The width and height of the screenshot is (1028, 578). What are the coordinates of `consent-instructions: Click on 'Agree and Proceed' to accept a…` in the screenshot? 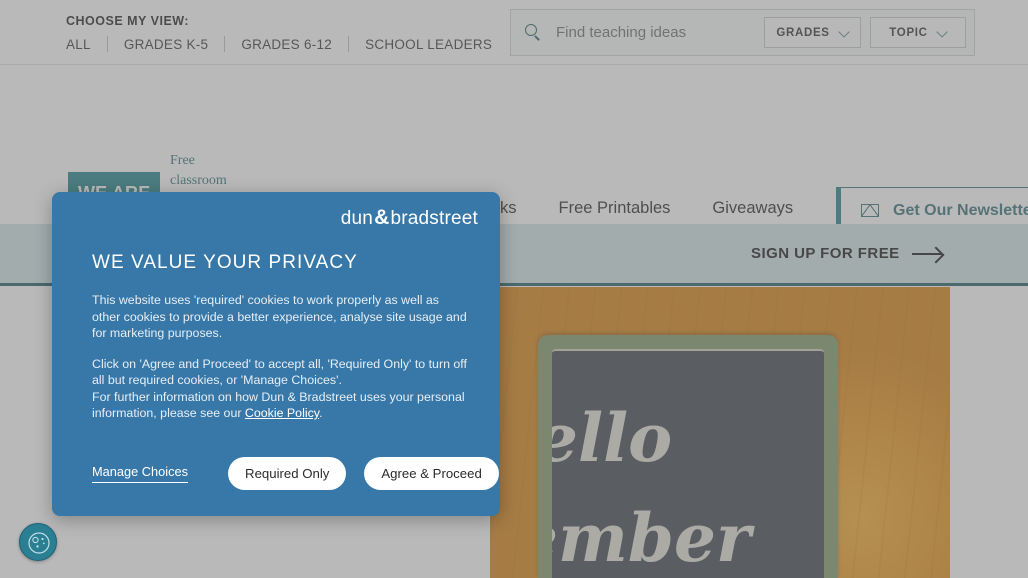 It's located at (279, 372).